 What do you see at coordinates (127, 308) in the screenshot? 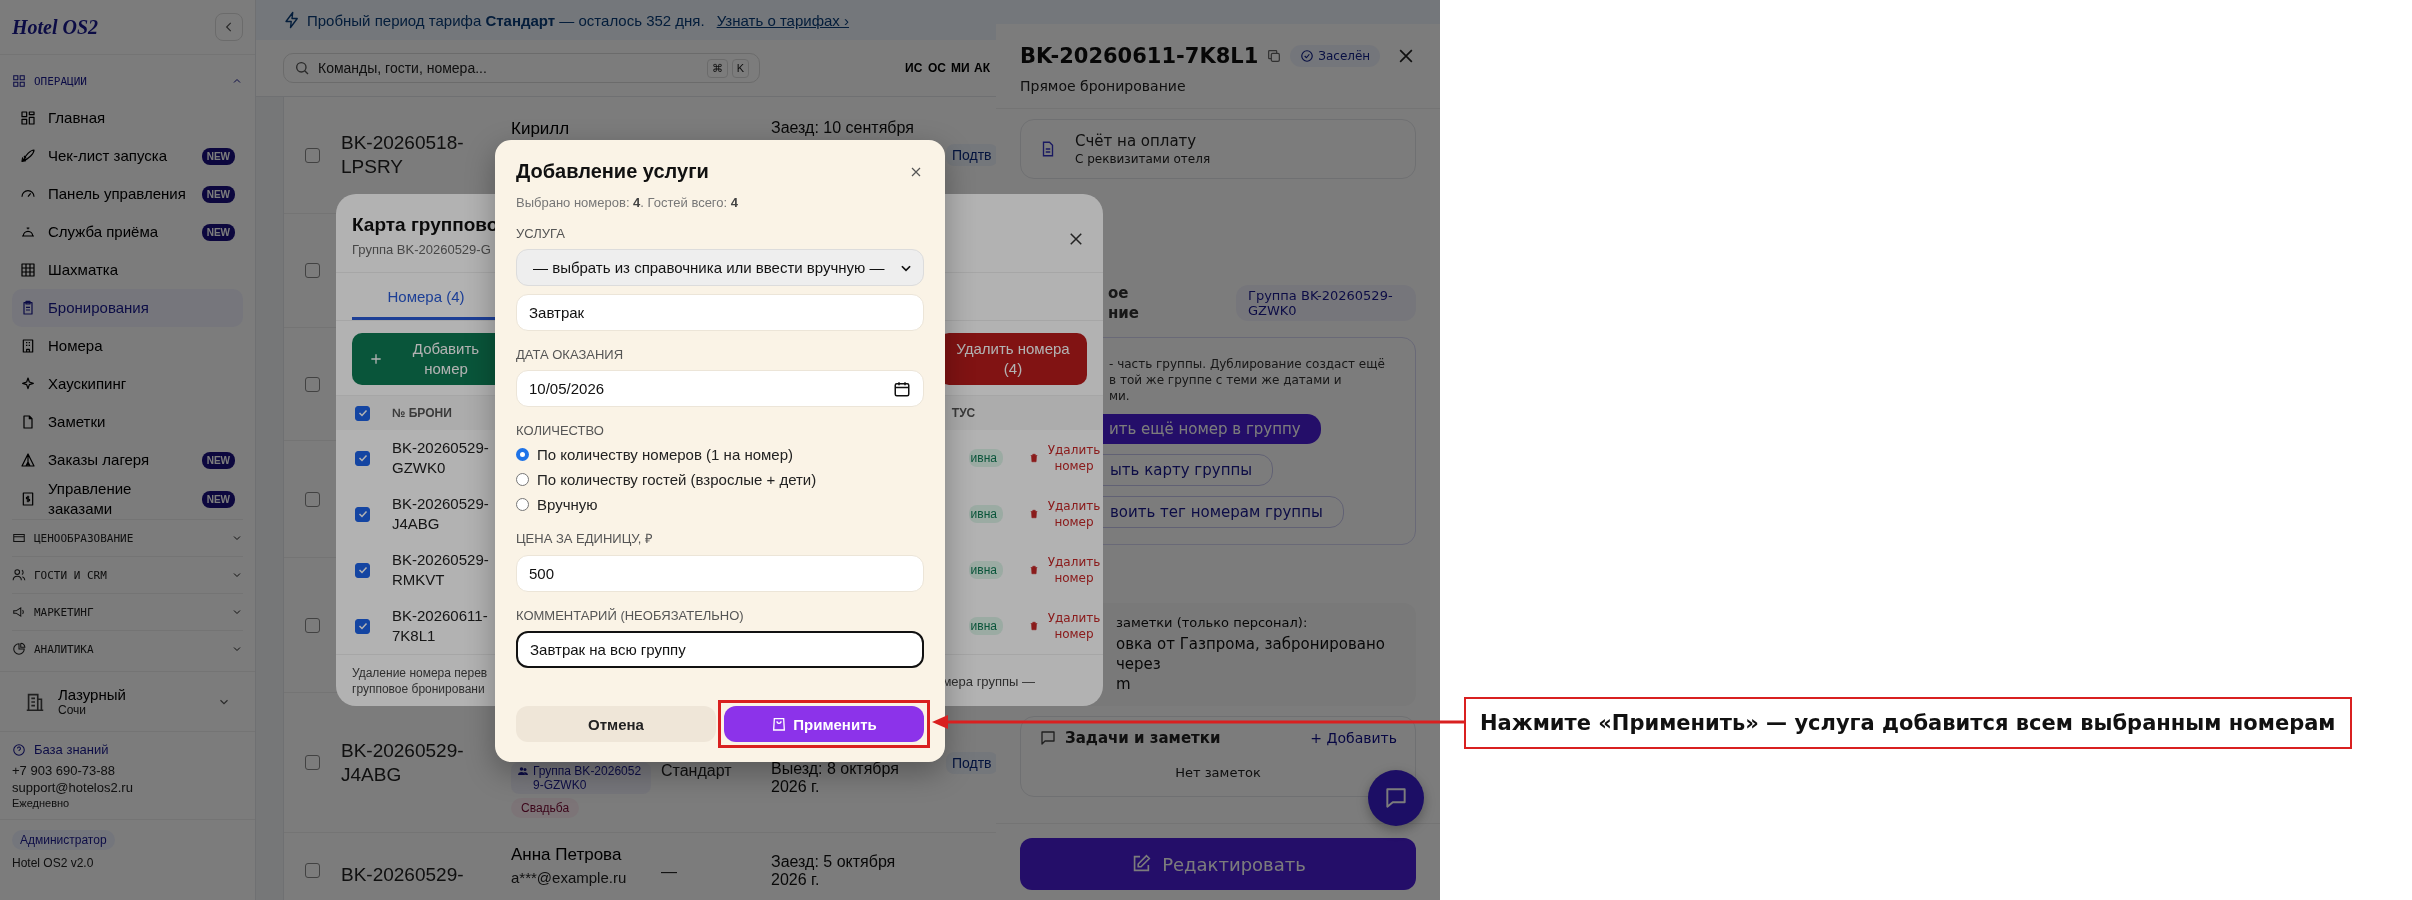
I see `nav-item: Бронирования` at bounding box center [127, 308].